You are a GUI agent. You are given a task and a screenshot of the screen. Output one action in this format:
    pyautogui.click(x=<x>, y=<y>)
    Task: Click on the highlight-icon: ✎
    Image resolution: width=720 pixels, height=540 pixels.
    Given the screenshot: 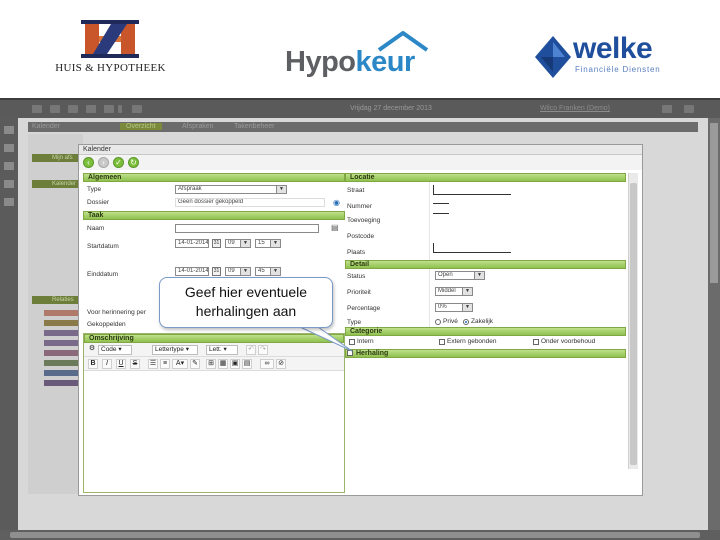 What is the action you would take?
    pyautogui.click(x=195, y=364)
    